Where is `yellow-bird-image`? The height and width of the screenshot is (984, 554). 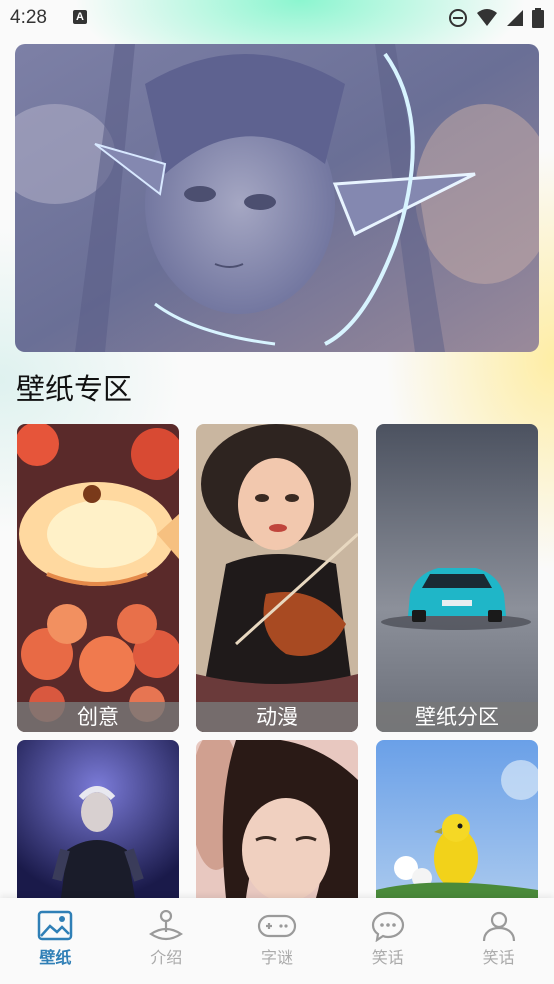
yellow-bird-image is located at coordinates (457, 819).